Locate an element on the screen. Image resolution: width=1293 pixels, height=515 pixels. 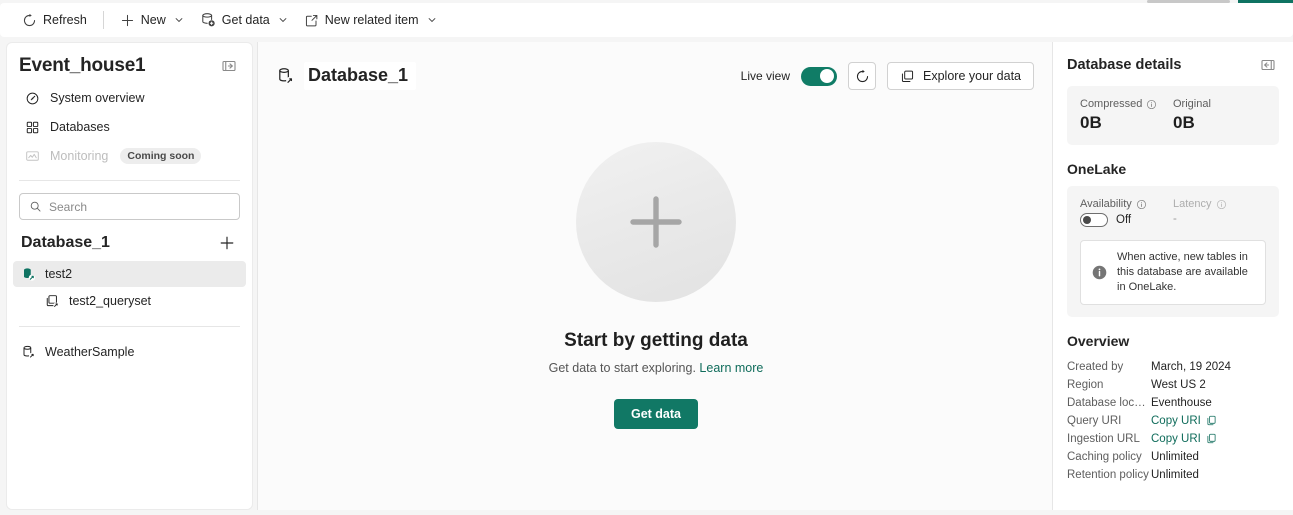
sidebar-item-label: Monitoring is located at coordinates (79, 156).